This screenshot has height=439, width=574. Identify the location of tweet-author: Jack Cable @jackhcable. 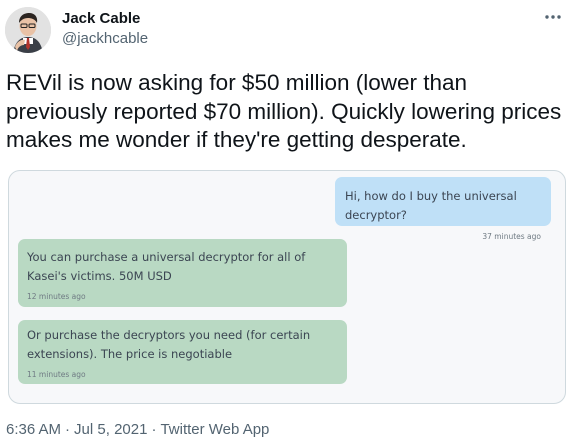
(105, 29).